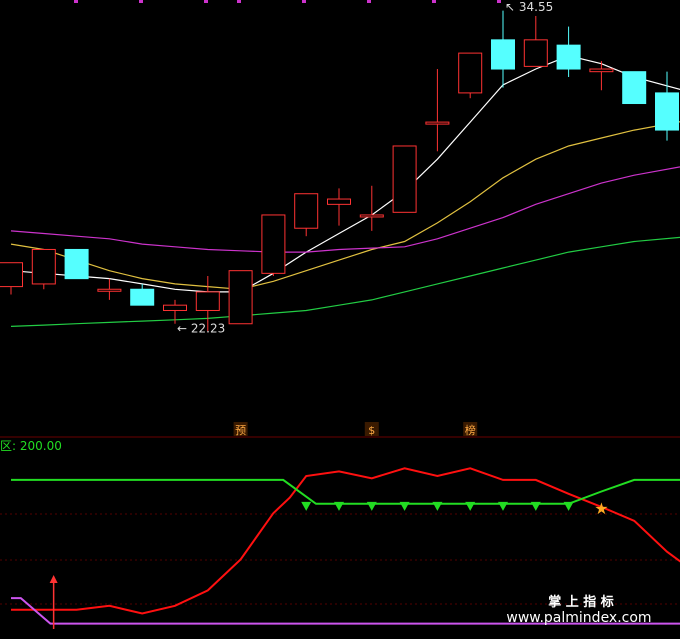 The width and height of the screenshot is (680, 639). I want to click on signal-marker: 榜, so click(470, 430).